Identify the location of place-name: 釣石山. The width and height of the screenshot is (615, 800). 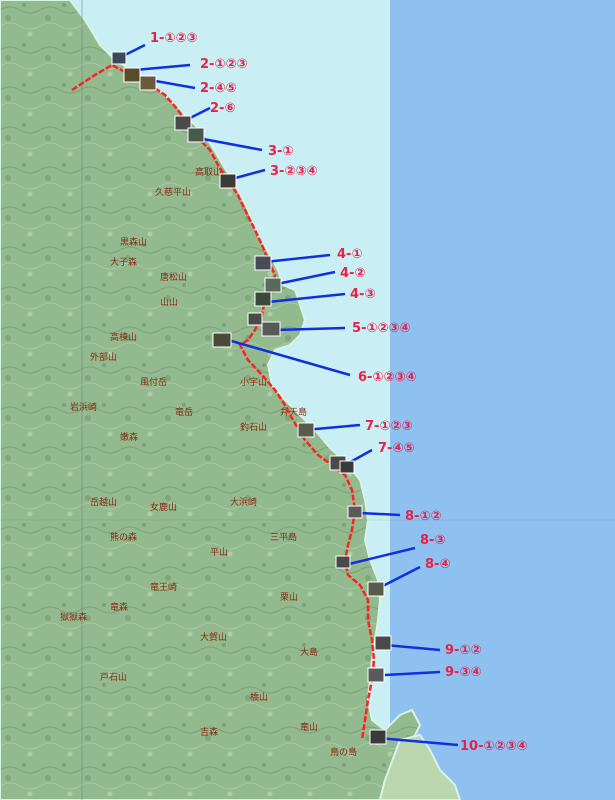
(253, 427).